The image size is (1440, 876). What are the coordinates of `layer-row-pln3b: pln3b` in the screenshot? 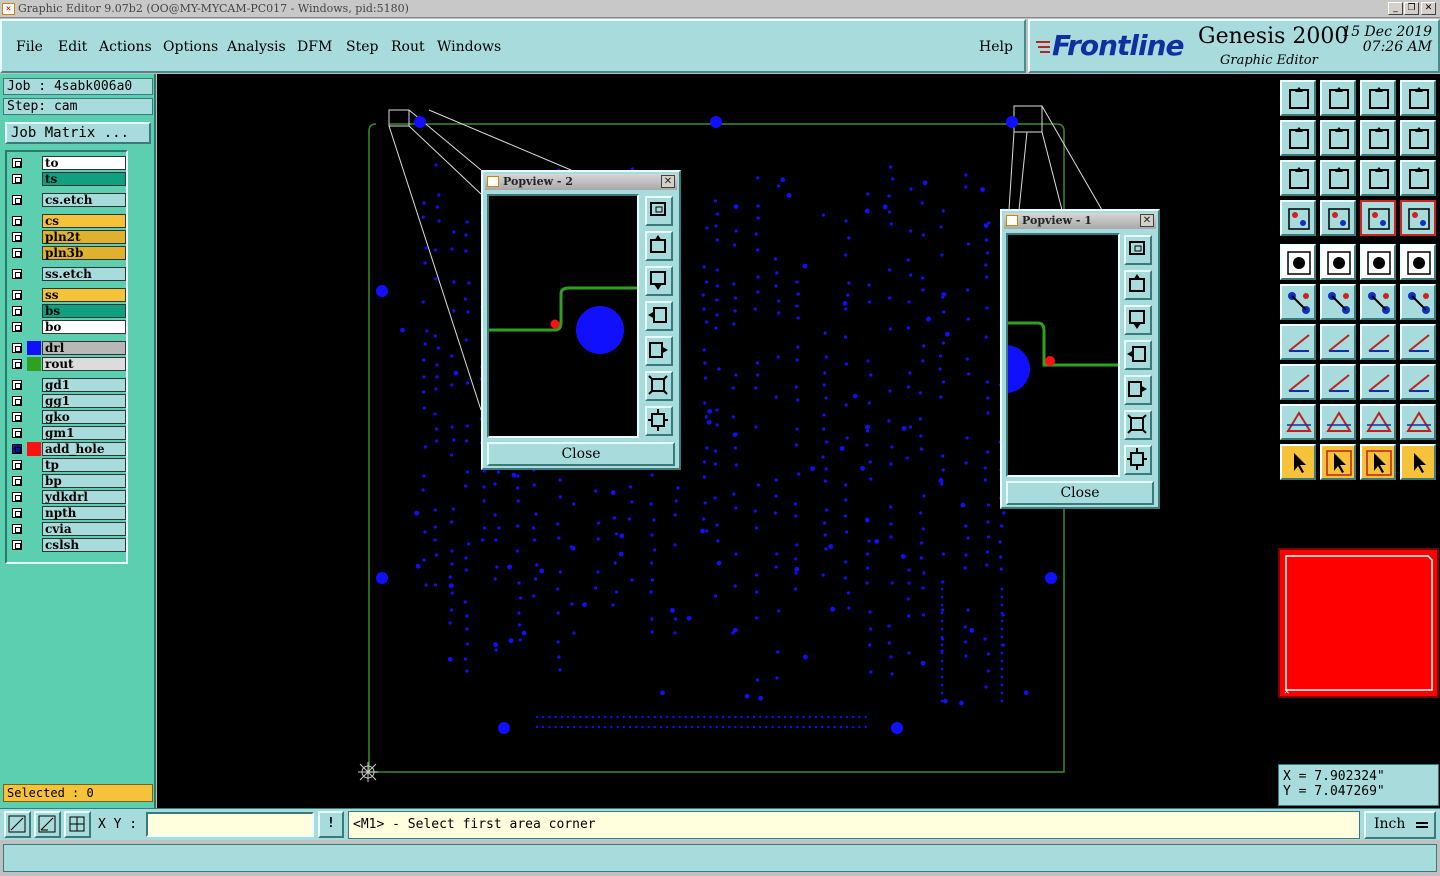 It's located at (67, 253).